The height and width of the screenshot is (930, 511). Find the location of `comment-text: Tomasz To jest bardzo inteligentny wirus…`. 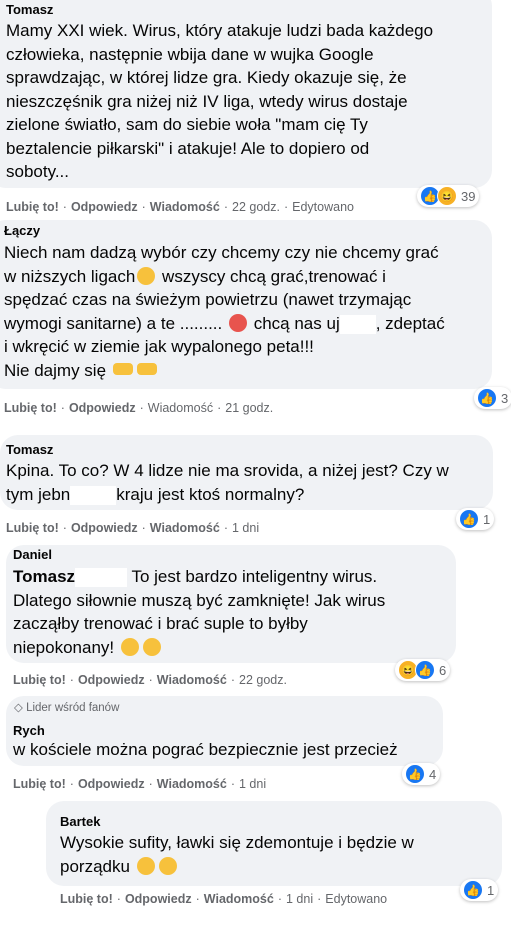

comment-text: Tomasz To jest bardzo inteligentny wirus… is located at coordinates (199, 612).